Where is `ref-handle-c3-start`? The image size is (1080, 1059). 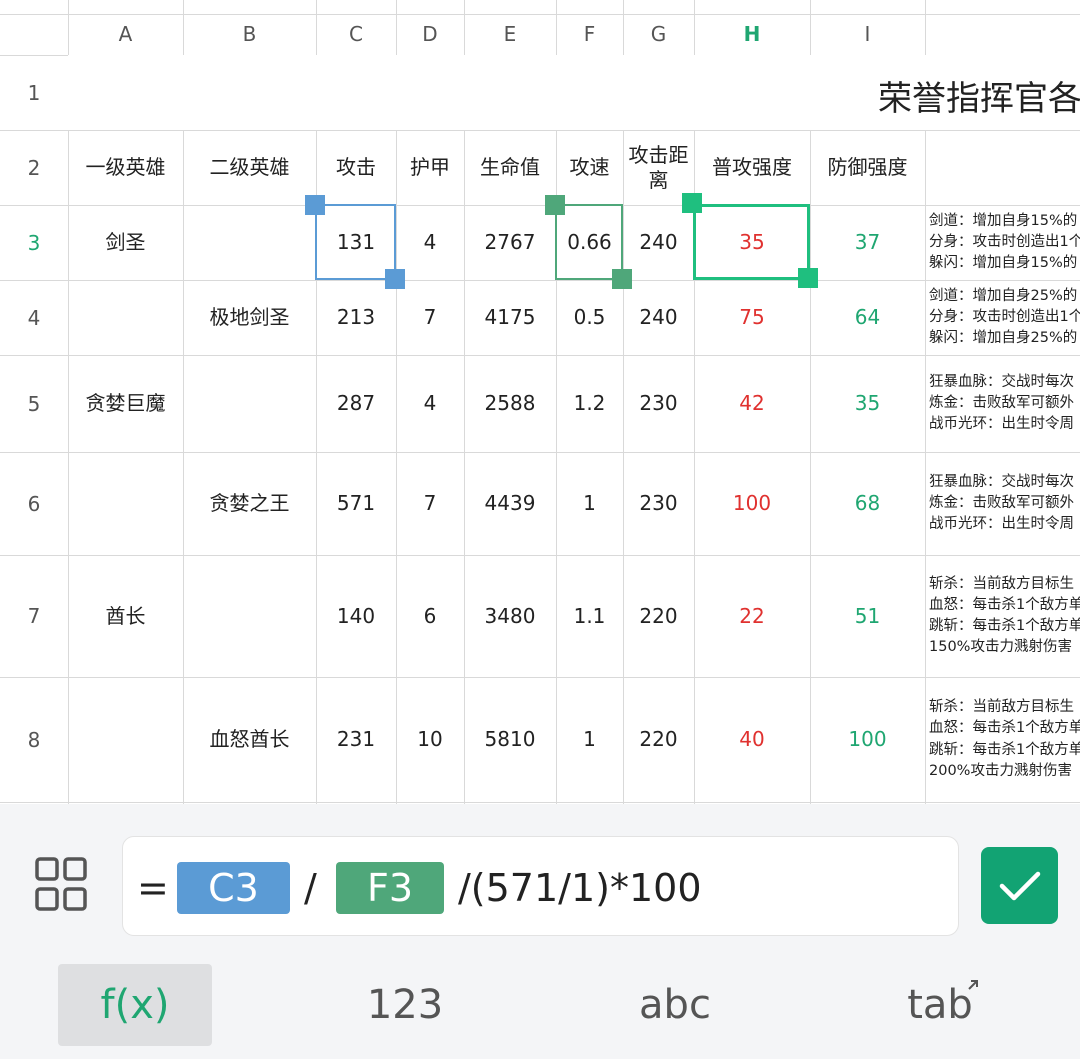 ref-handle-c3-start is located at coordinates (315, 205).